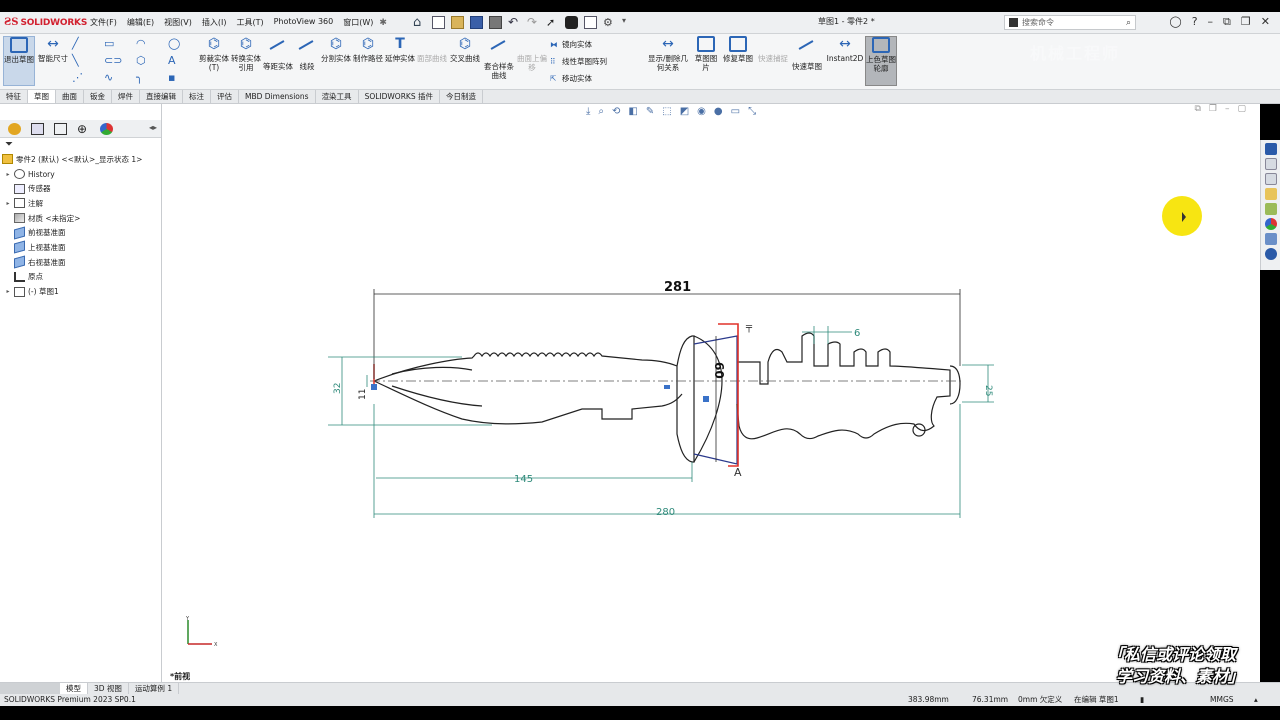 Image resolution: width=1280 pixels, height=720 pixels. I want to click on tab-mbd-dimensions: MBD Dimensions, so click(277, 96).